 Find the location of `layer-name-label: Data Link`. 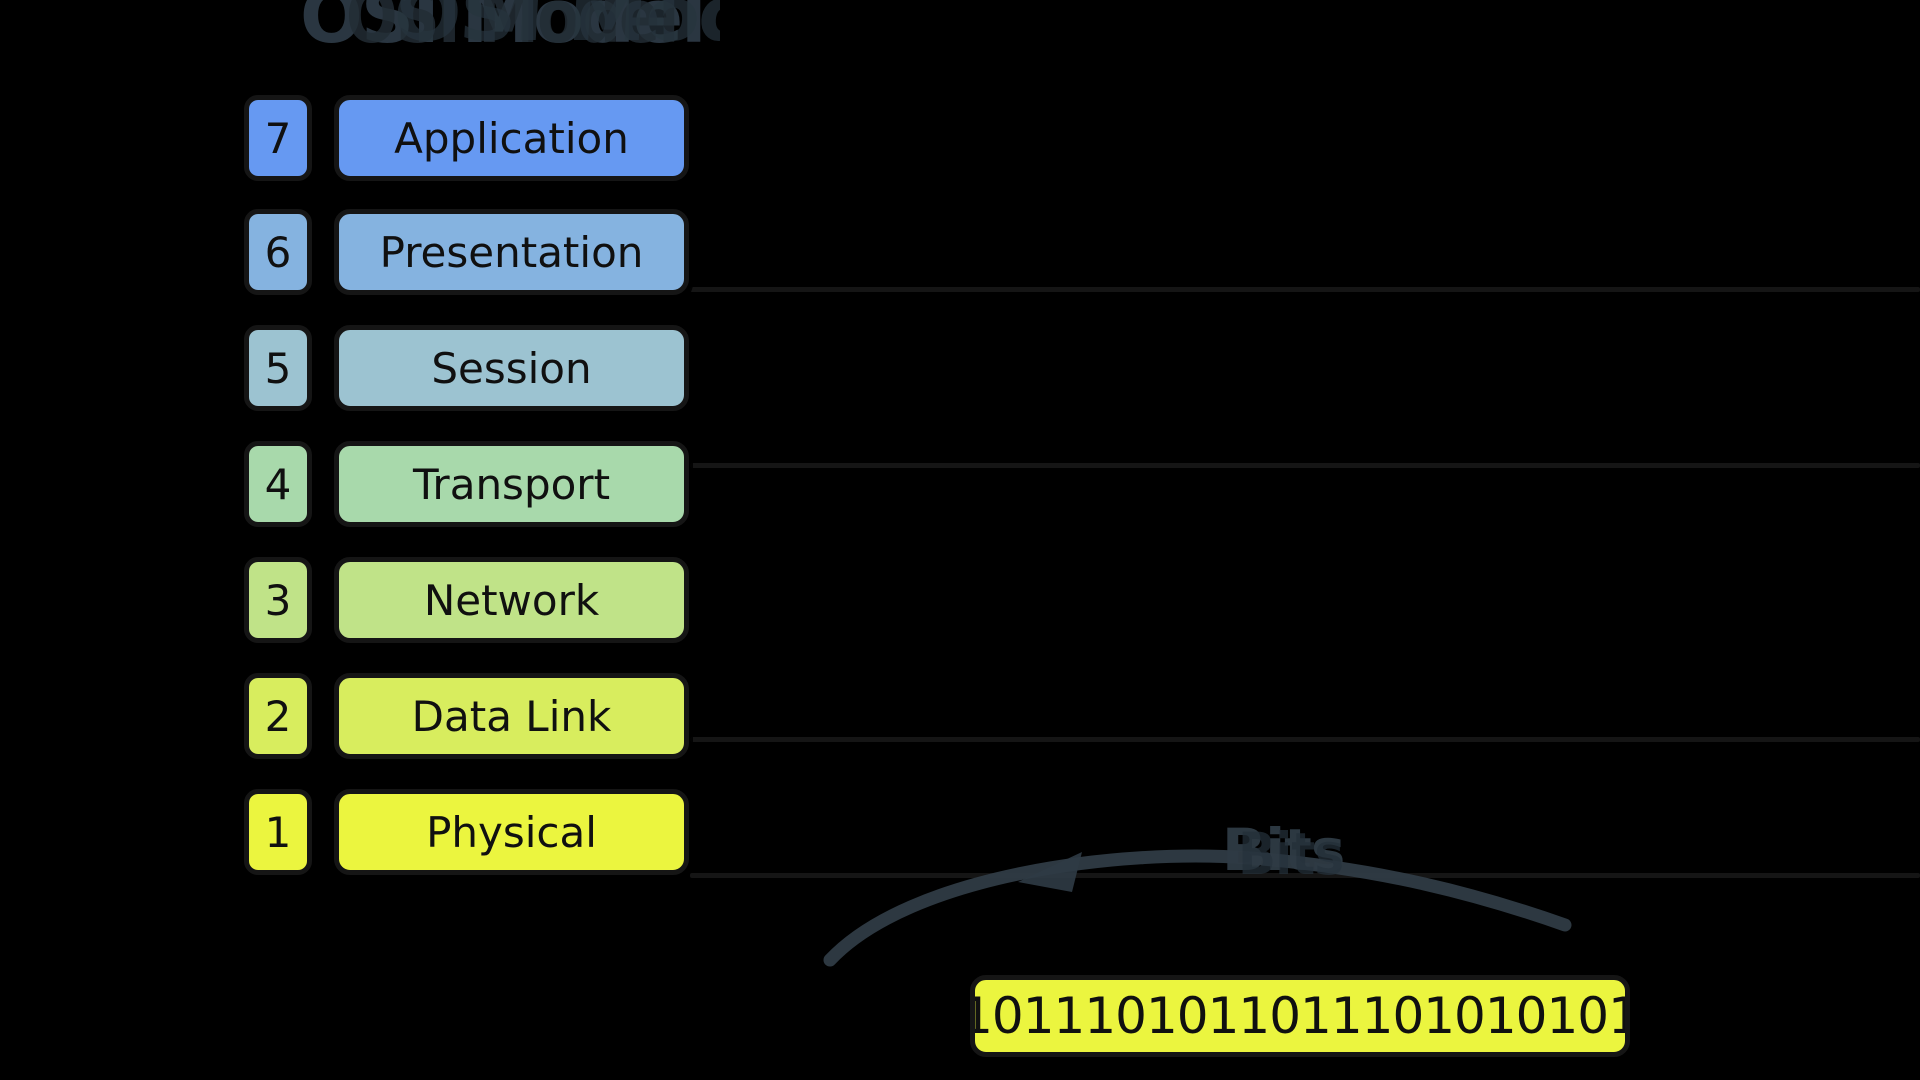

layer-name-label: Data Link is located at coordinates (511, 716).